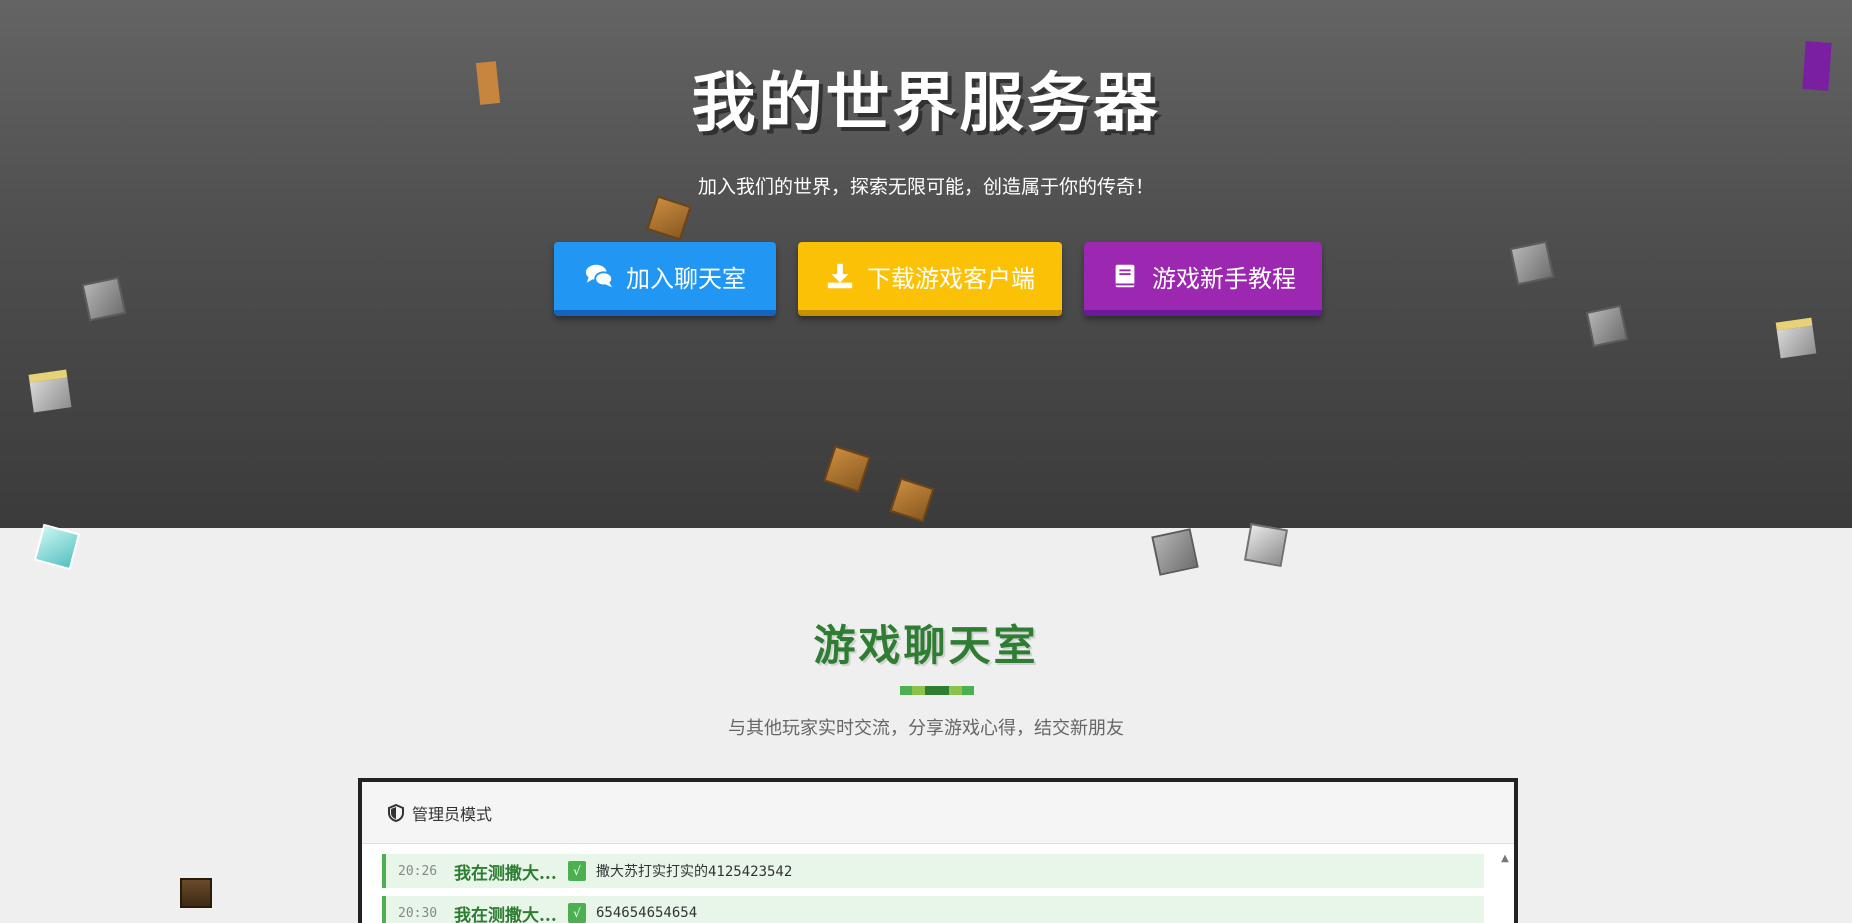 The width and height of the screenshot is (1852, 923). Describe the element at coordinates (926, 103) in the screenshot. I see `hero-title: 我的世界服务器` at that location.